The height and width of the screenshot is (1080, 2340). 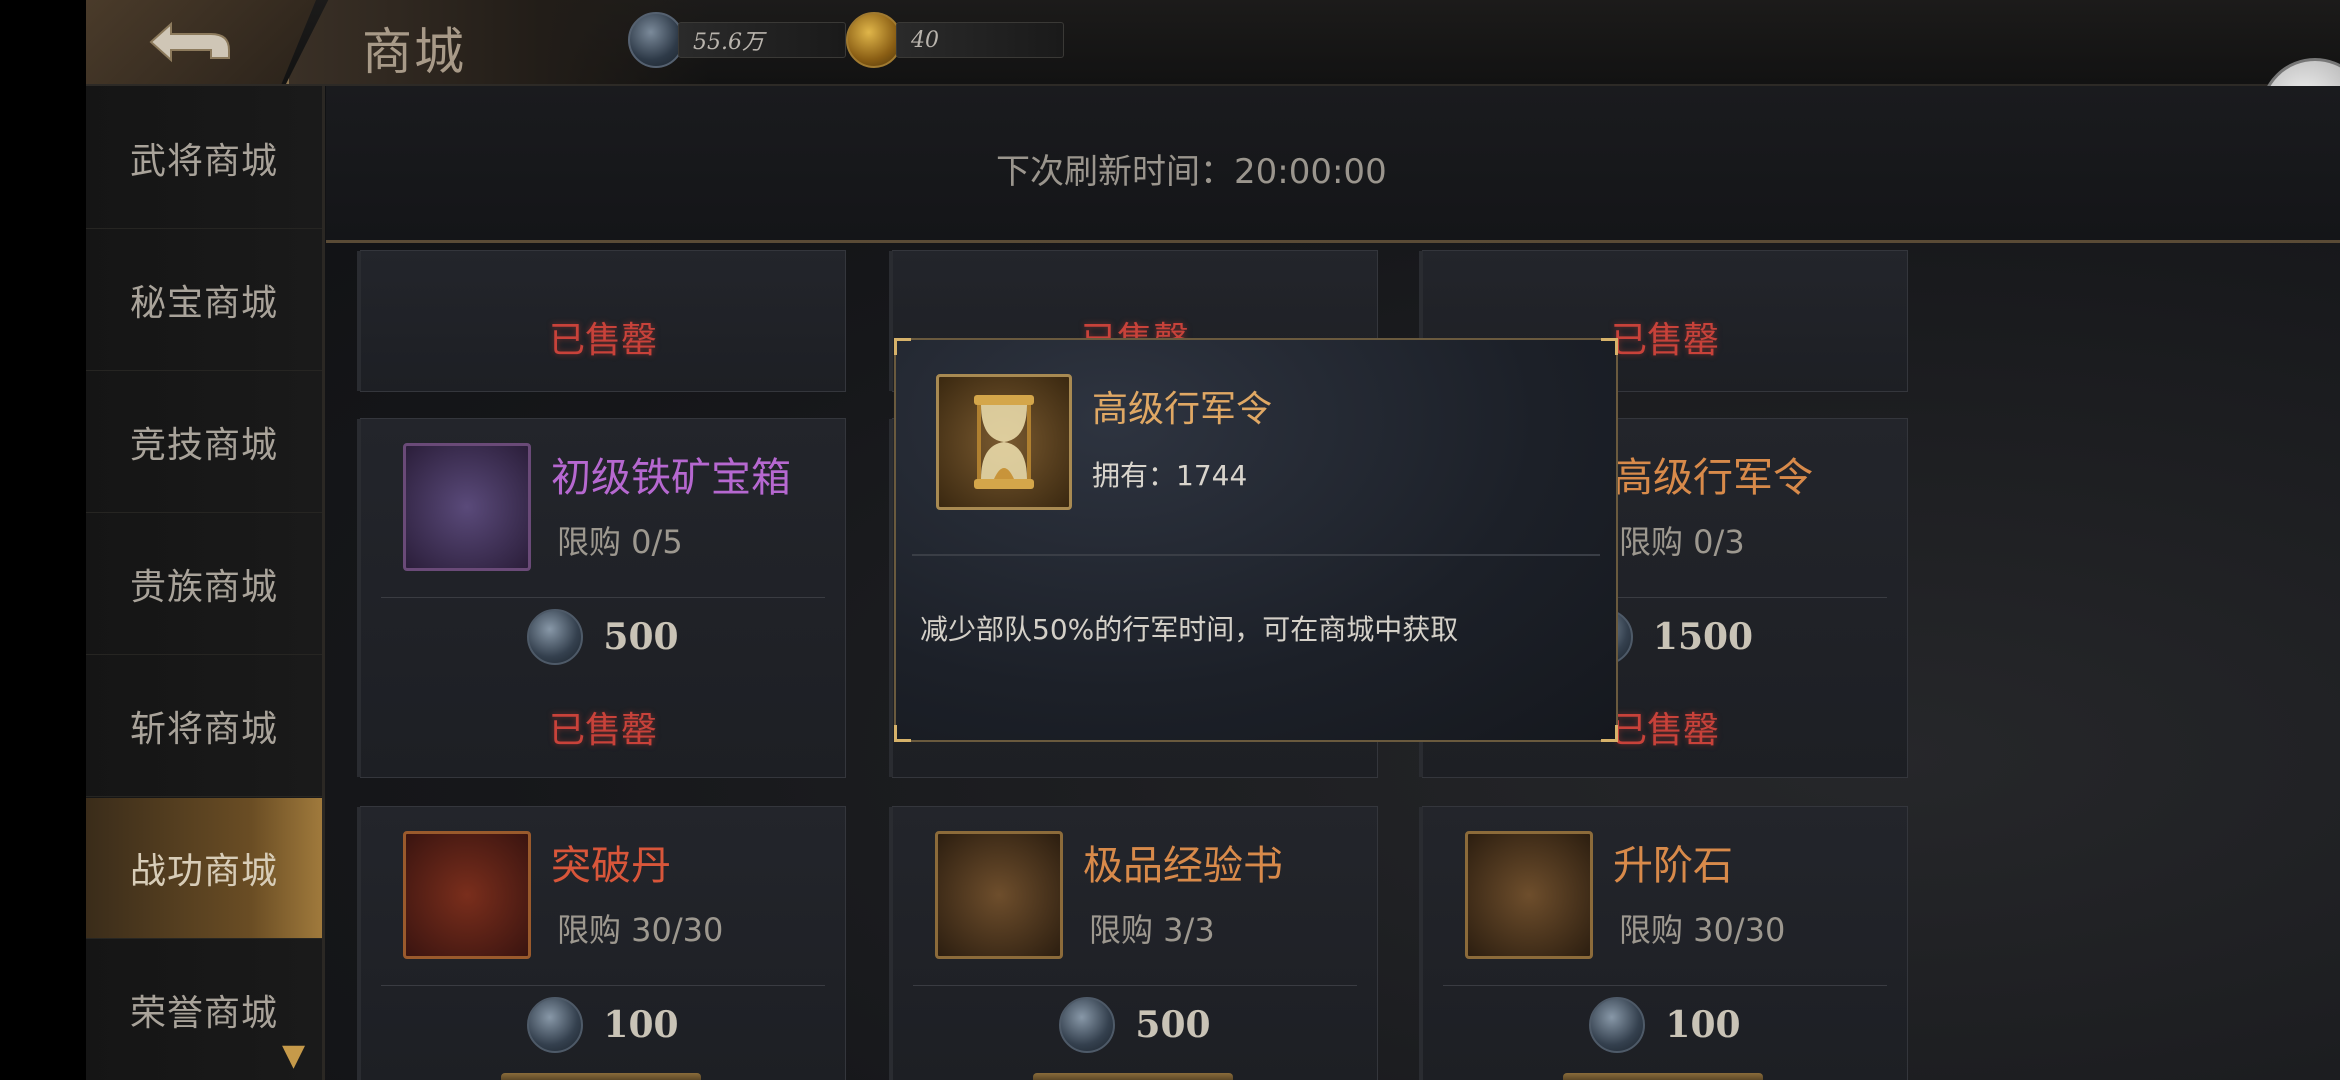 I want to click on item-name: 突破丹, so click(x=611, y=866).